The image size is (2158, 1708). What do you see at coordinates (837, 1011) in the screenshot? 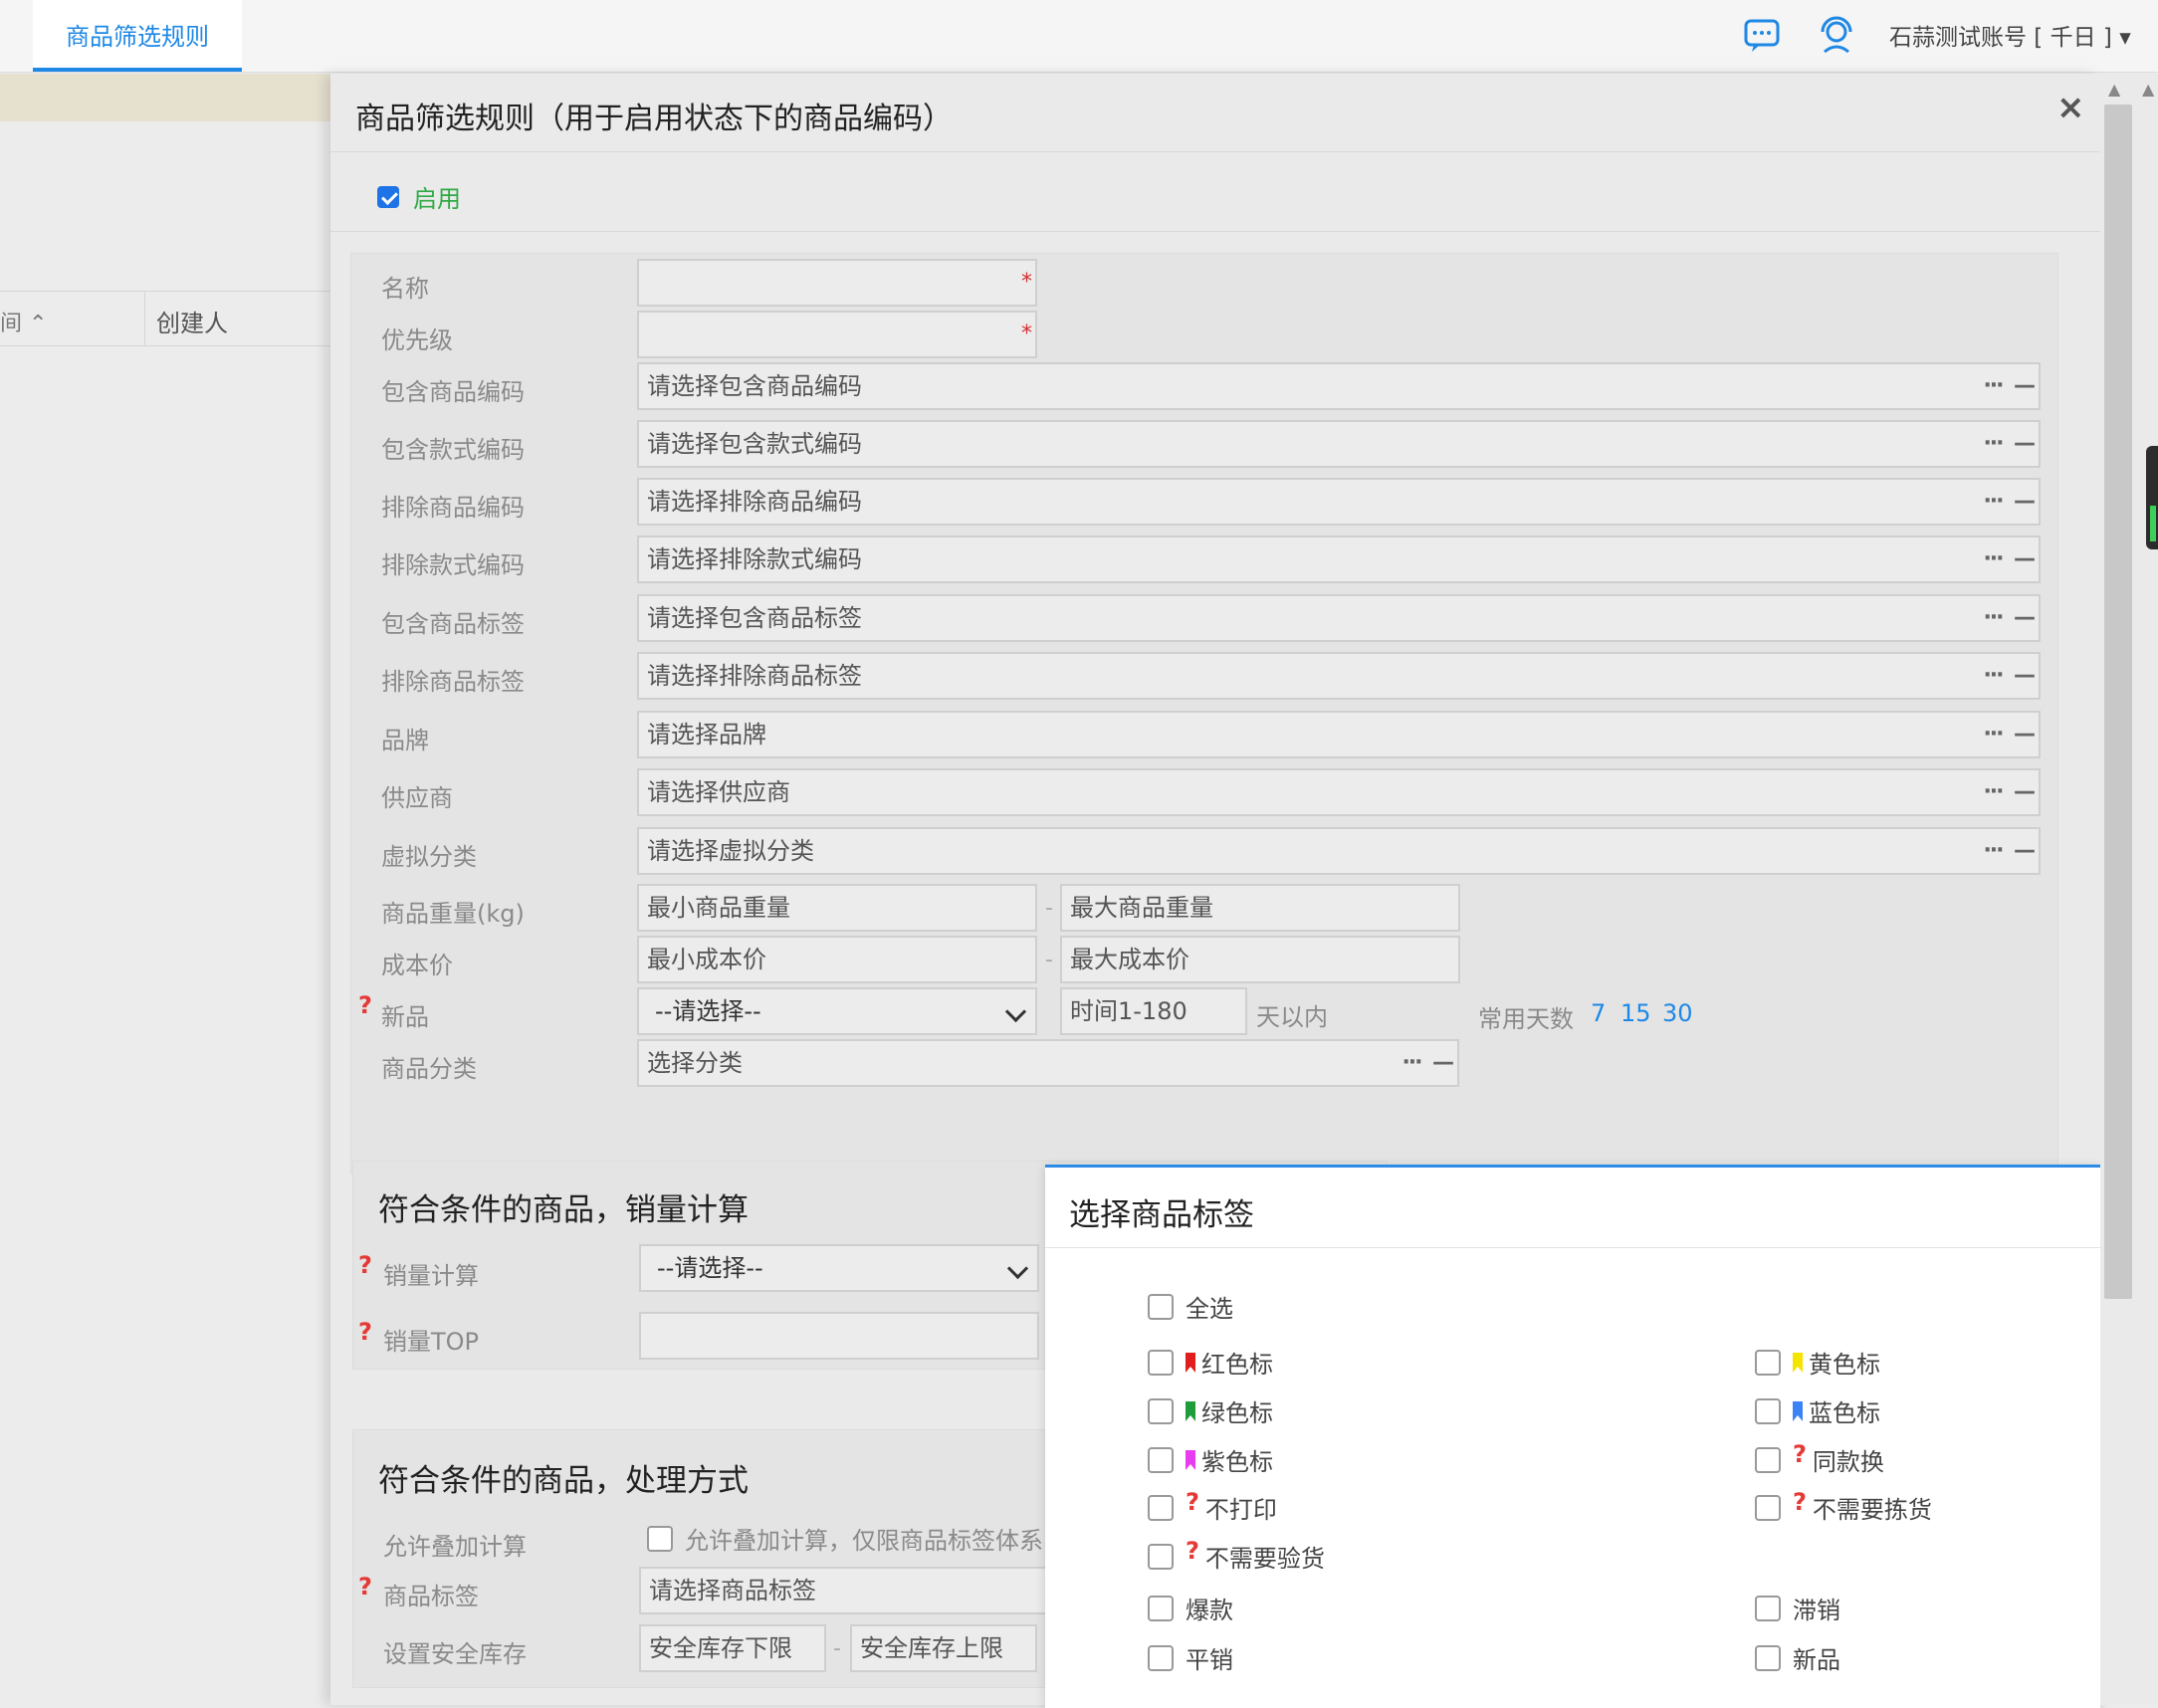
I see `new-product-select: --请选择--` at bounding box center [837, 1011].